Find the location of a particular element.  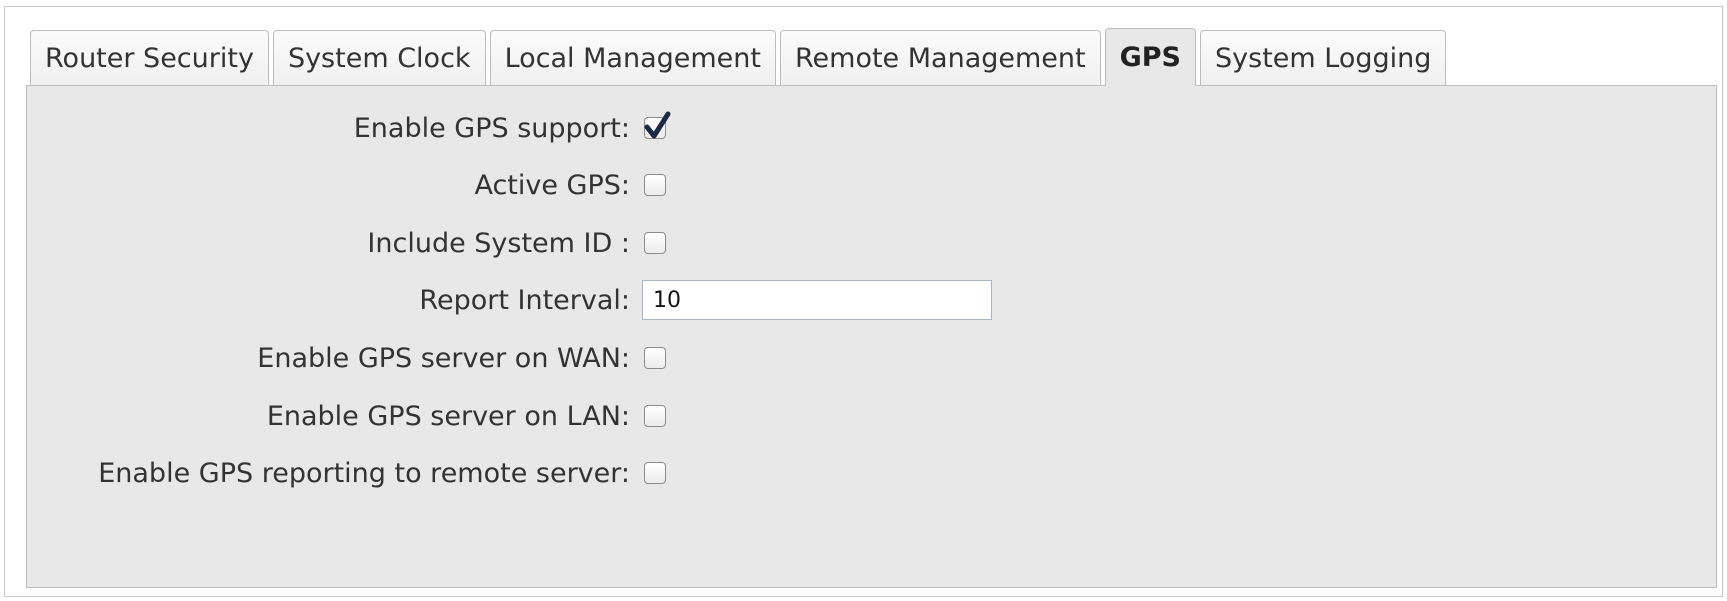

gps-server-lan-row: Enable GPS server on LAN: is located at coordinates (346, 416).